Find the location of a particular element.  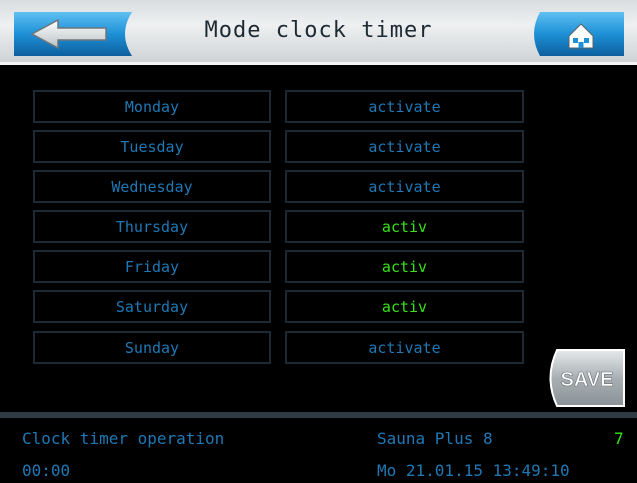

day-label-sunday: Sunday is located at coordinates (152, 347).